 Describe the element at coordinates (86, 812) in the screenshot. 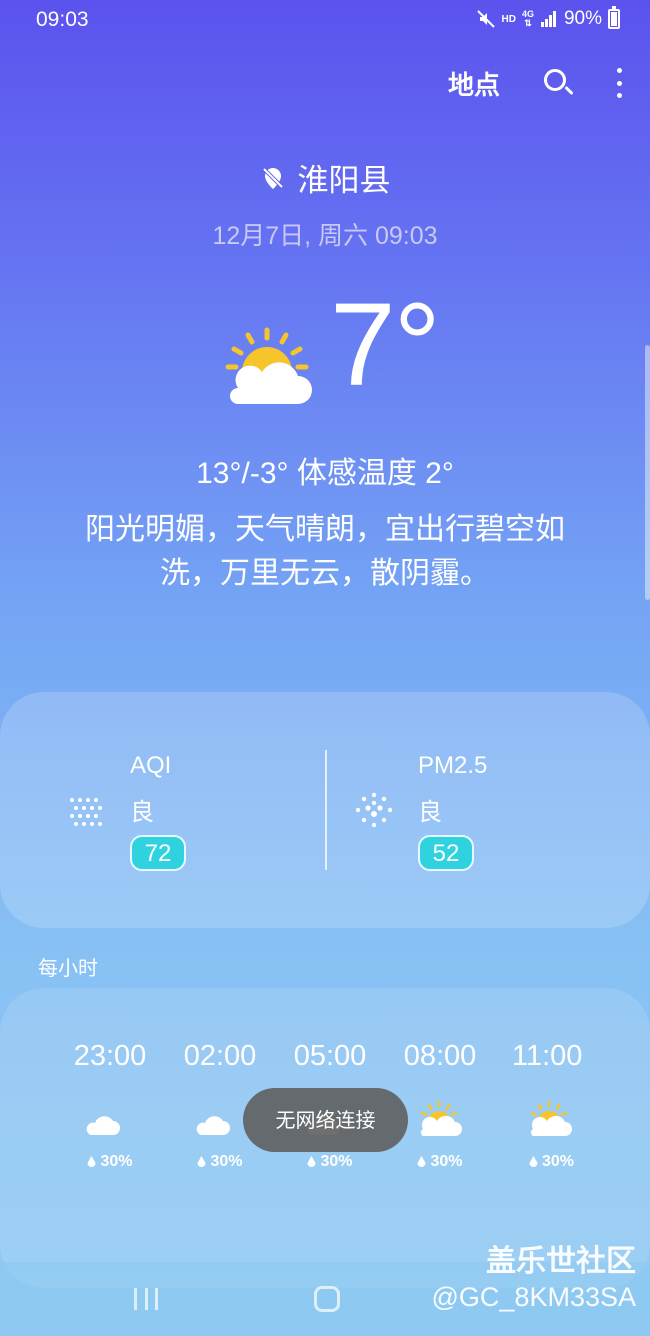

I see `aqi-icon` at that location.